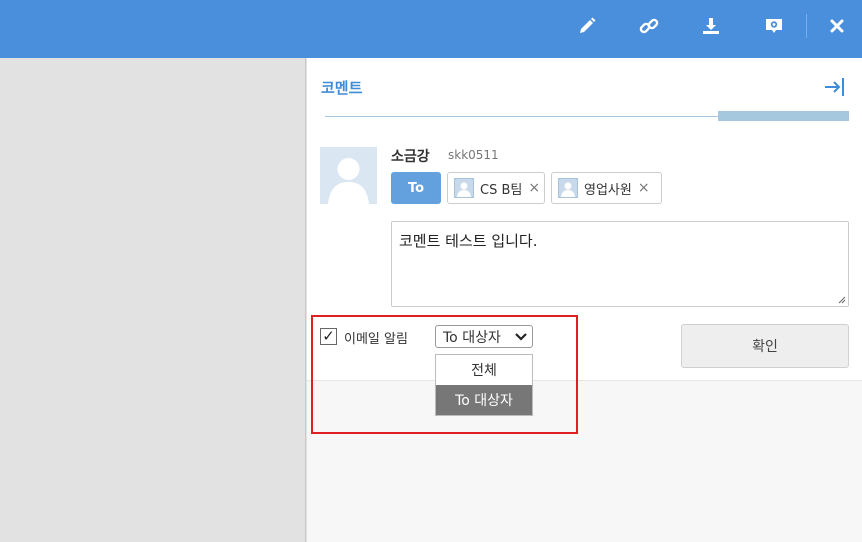 The image size is (862, 542). What do you see at coordinates (711, 26) in the screenshot?
I see `download-icon` at bounding box center [711, 26].